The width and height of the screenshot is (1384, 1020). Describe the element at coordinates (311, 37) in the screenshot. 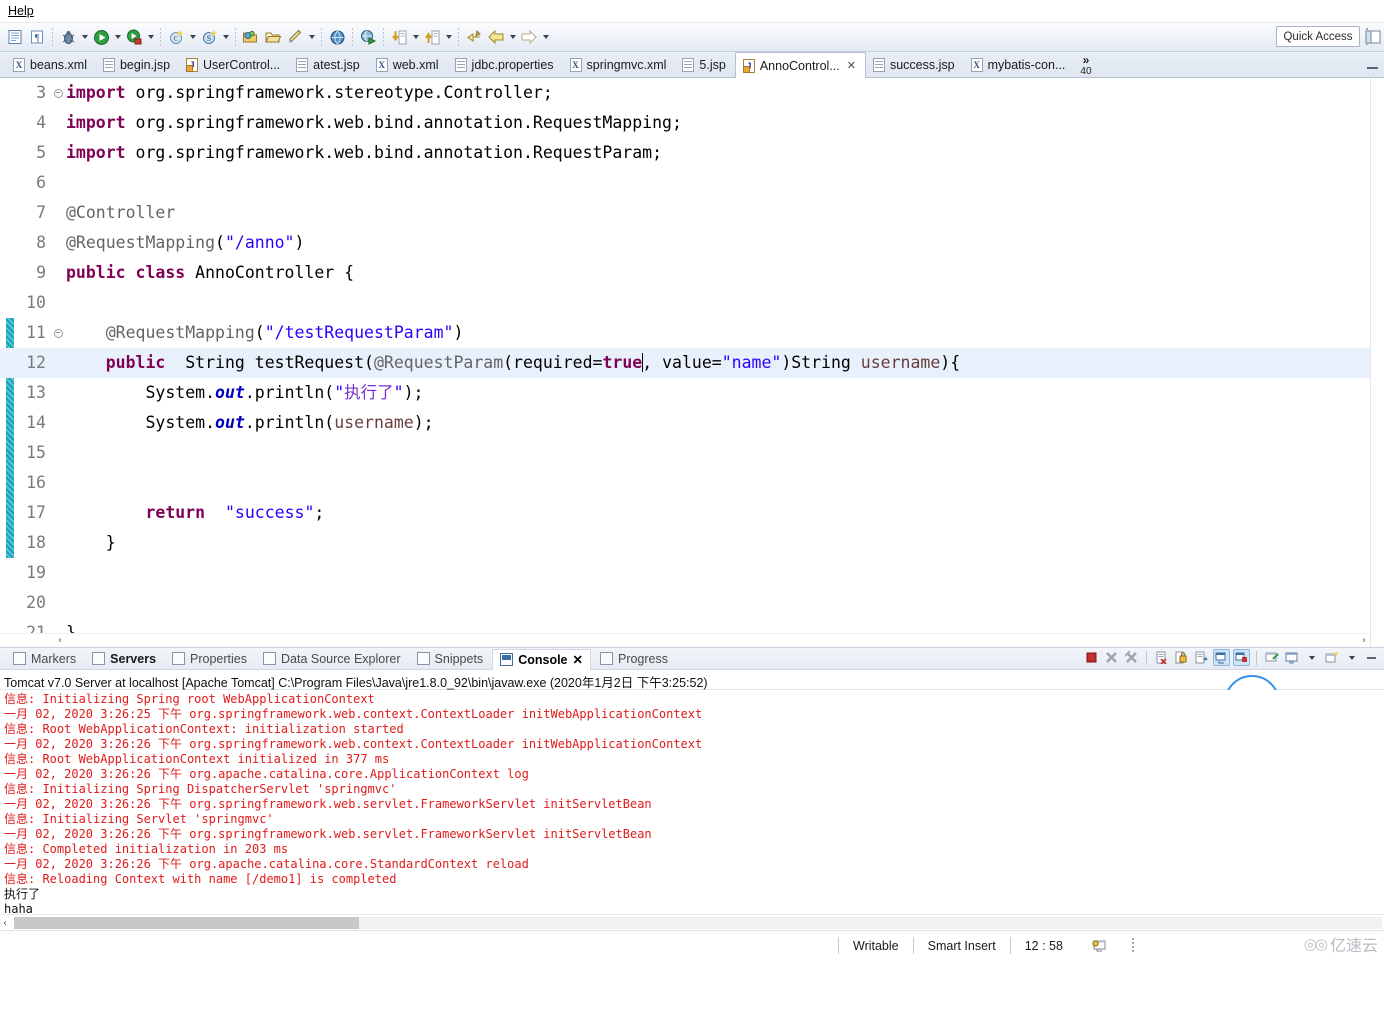

I see `pencil-dropdown-caret-icon` at that location.